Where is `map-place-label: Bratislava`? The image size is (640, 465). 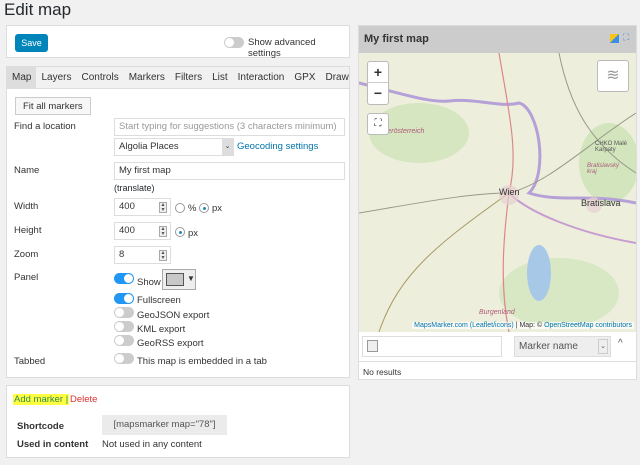
map-place-label: Bratislava is located at coordinates (601, 203).